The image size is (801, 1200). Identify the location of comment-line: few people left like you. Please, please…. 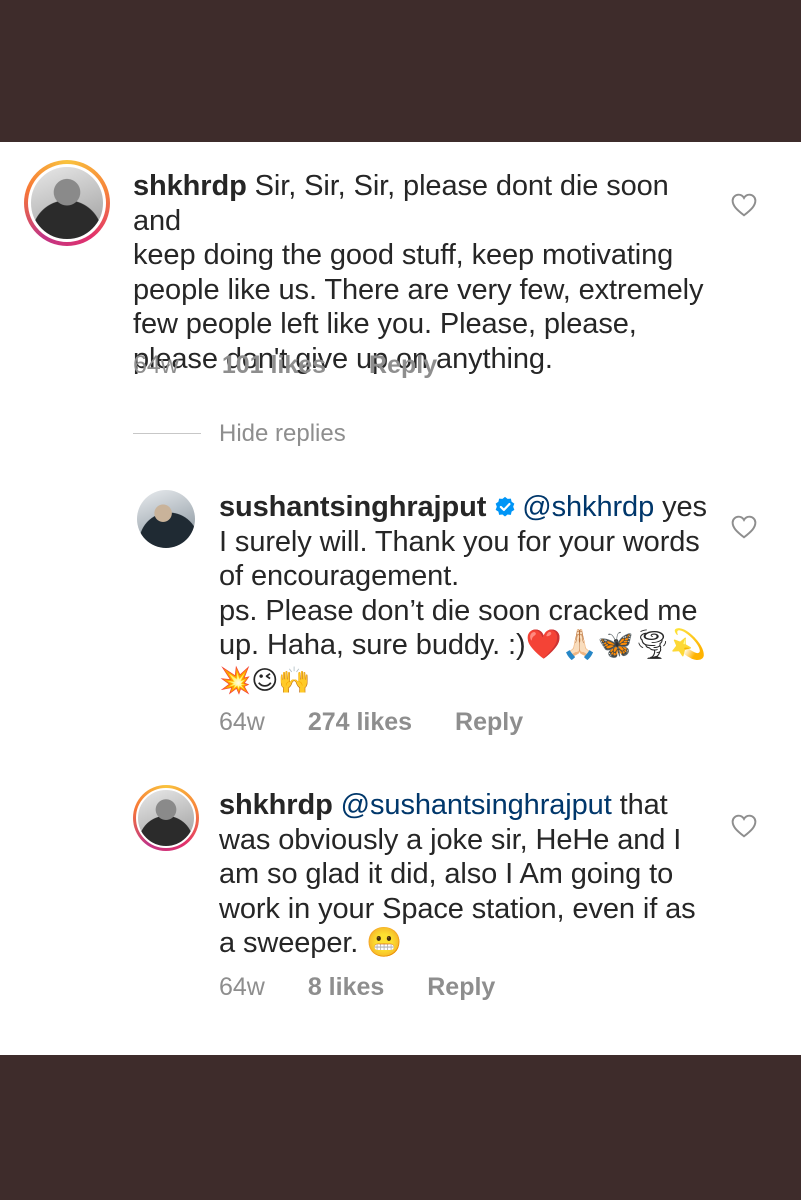
(385, 324).